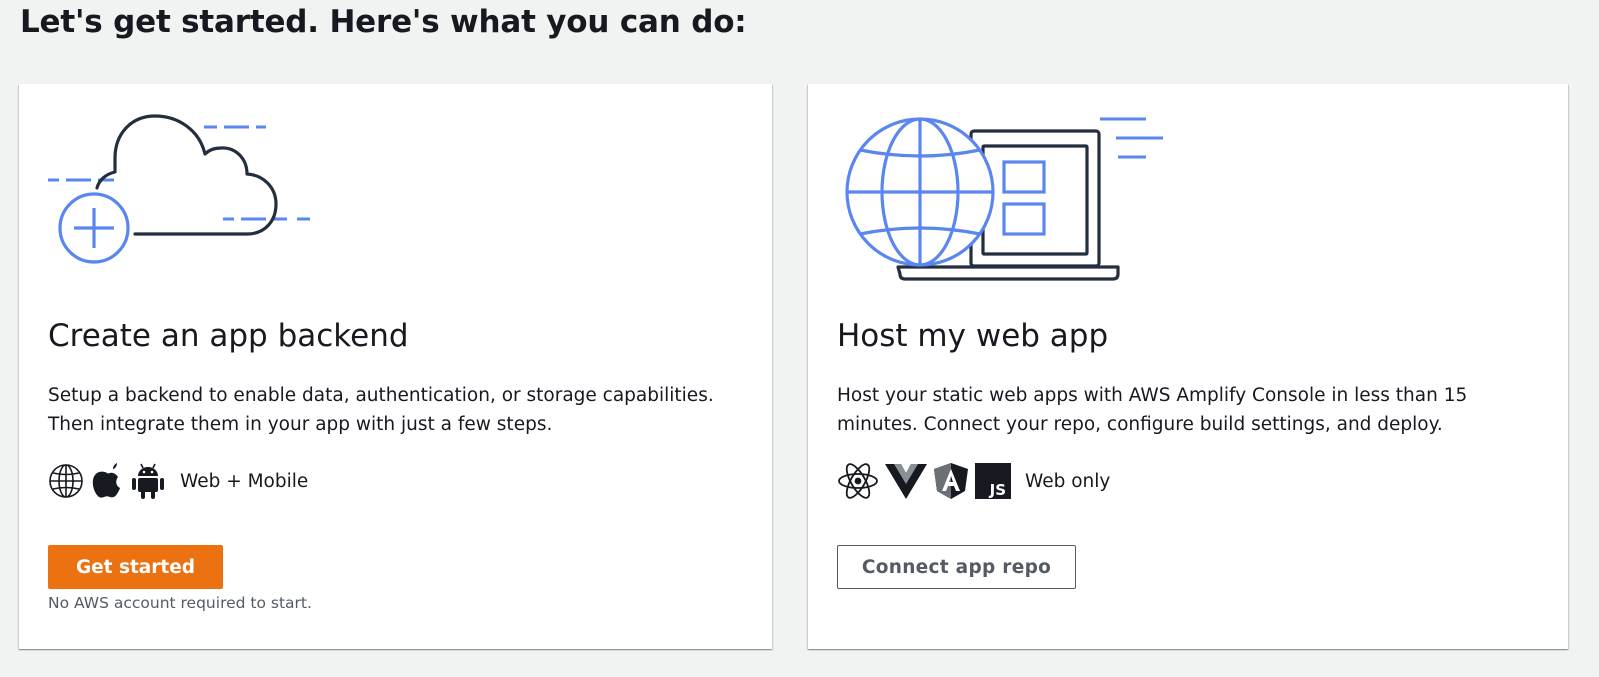 The width and height of the screenshot is (1599, 677). I want to click on javascript-icon: JS, so click(993, 481).